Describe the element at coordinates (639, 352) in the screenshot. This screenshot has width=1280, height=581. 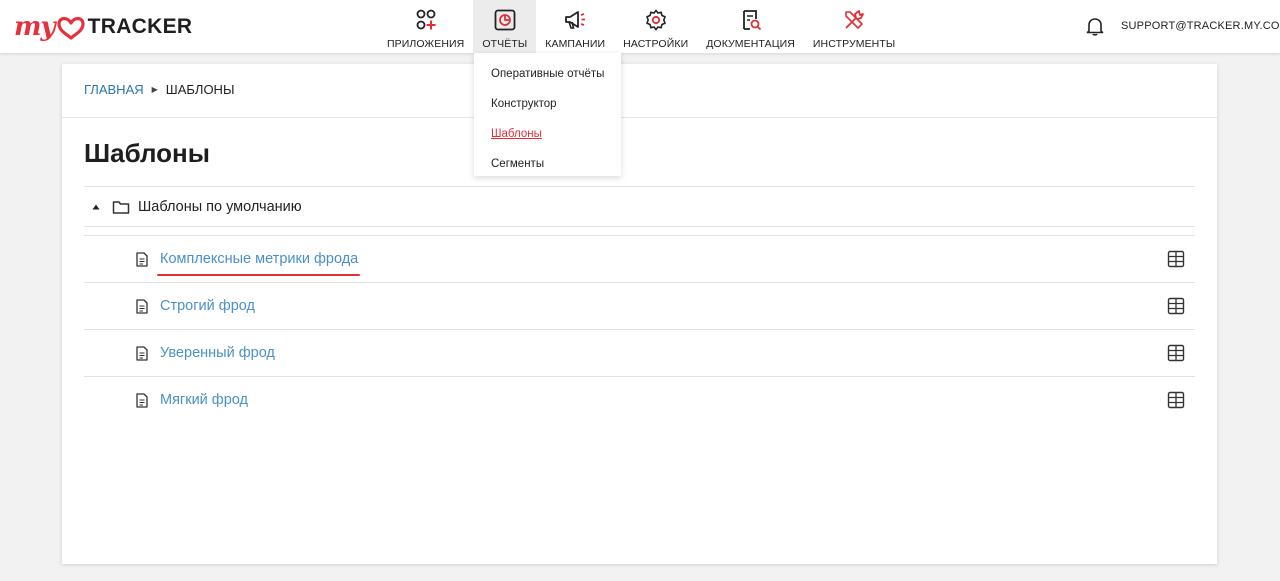
I see `template-row: Уверенный фрод` at that location.